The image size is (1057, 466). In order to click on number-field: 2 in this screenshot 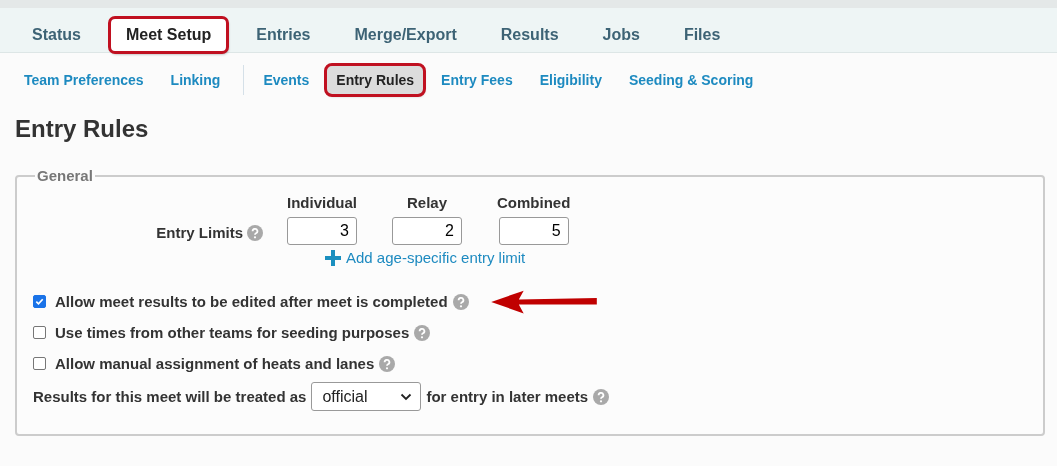, I will do `click(427, 231)`.